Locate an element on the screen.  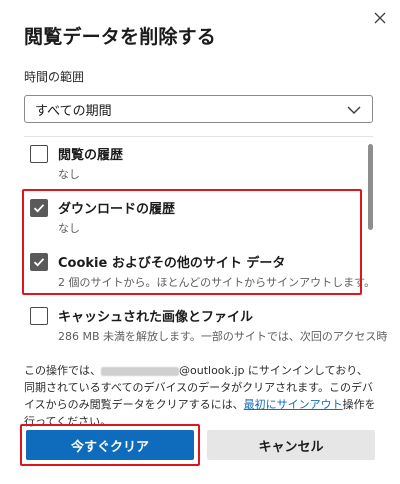
close-icon is located at coordinates (380, 18).